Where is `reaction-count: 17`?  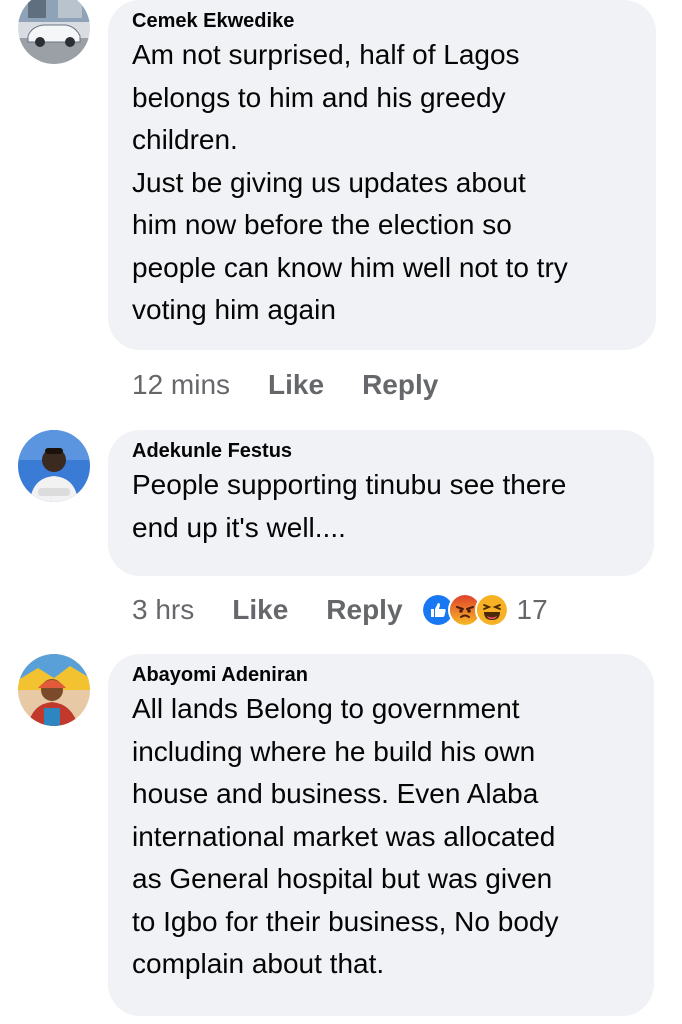
reaction-count: 17 is located at coordinates (532, 609).